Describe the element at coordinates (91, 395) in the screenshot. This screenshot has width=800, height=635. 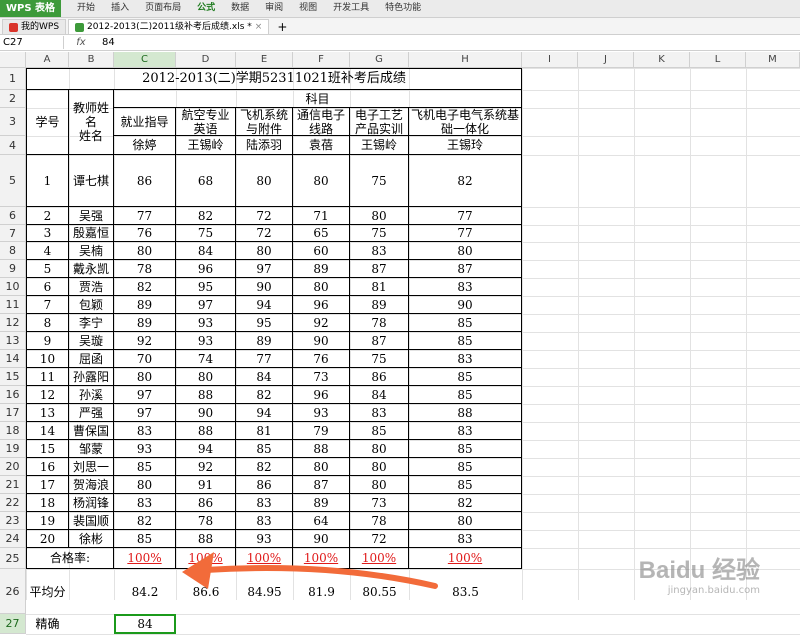
I see `student-name: 孙溪` at that location.